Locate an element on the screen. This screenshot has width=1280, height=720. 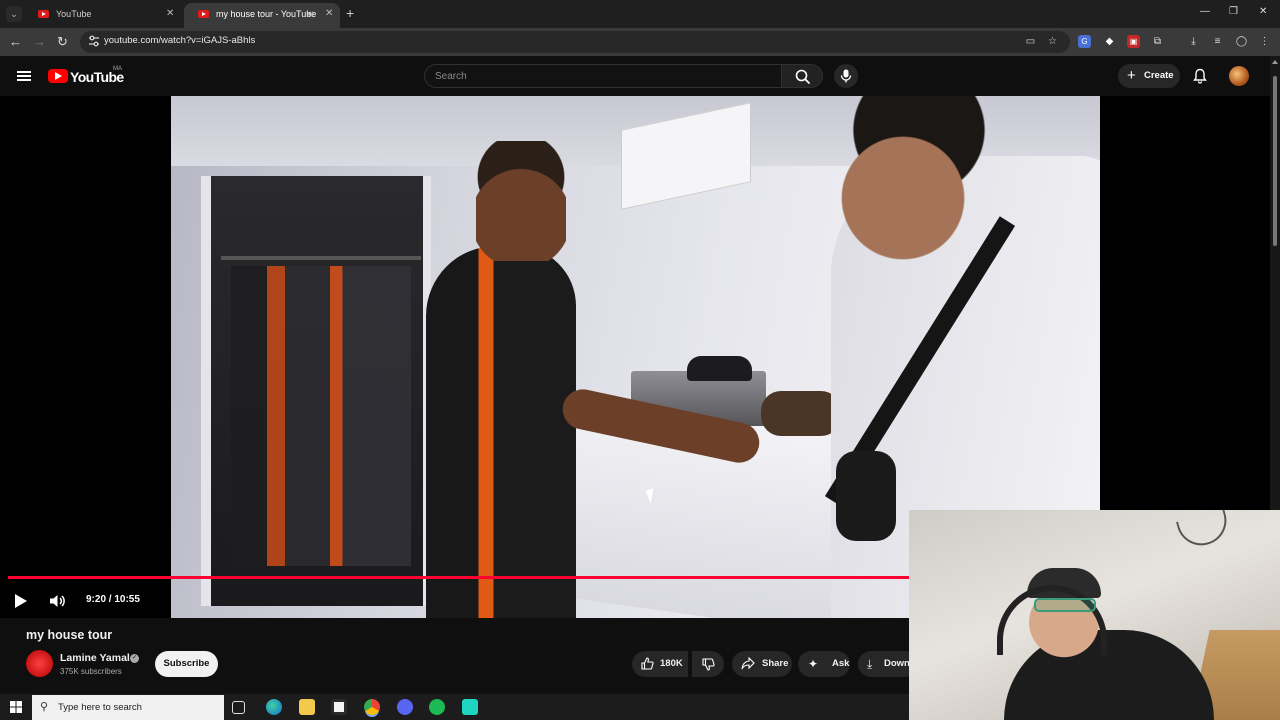
profile-icon: ◯ is located at coordinates (1241, 41).